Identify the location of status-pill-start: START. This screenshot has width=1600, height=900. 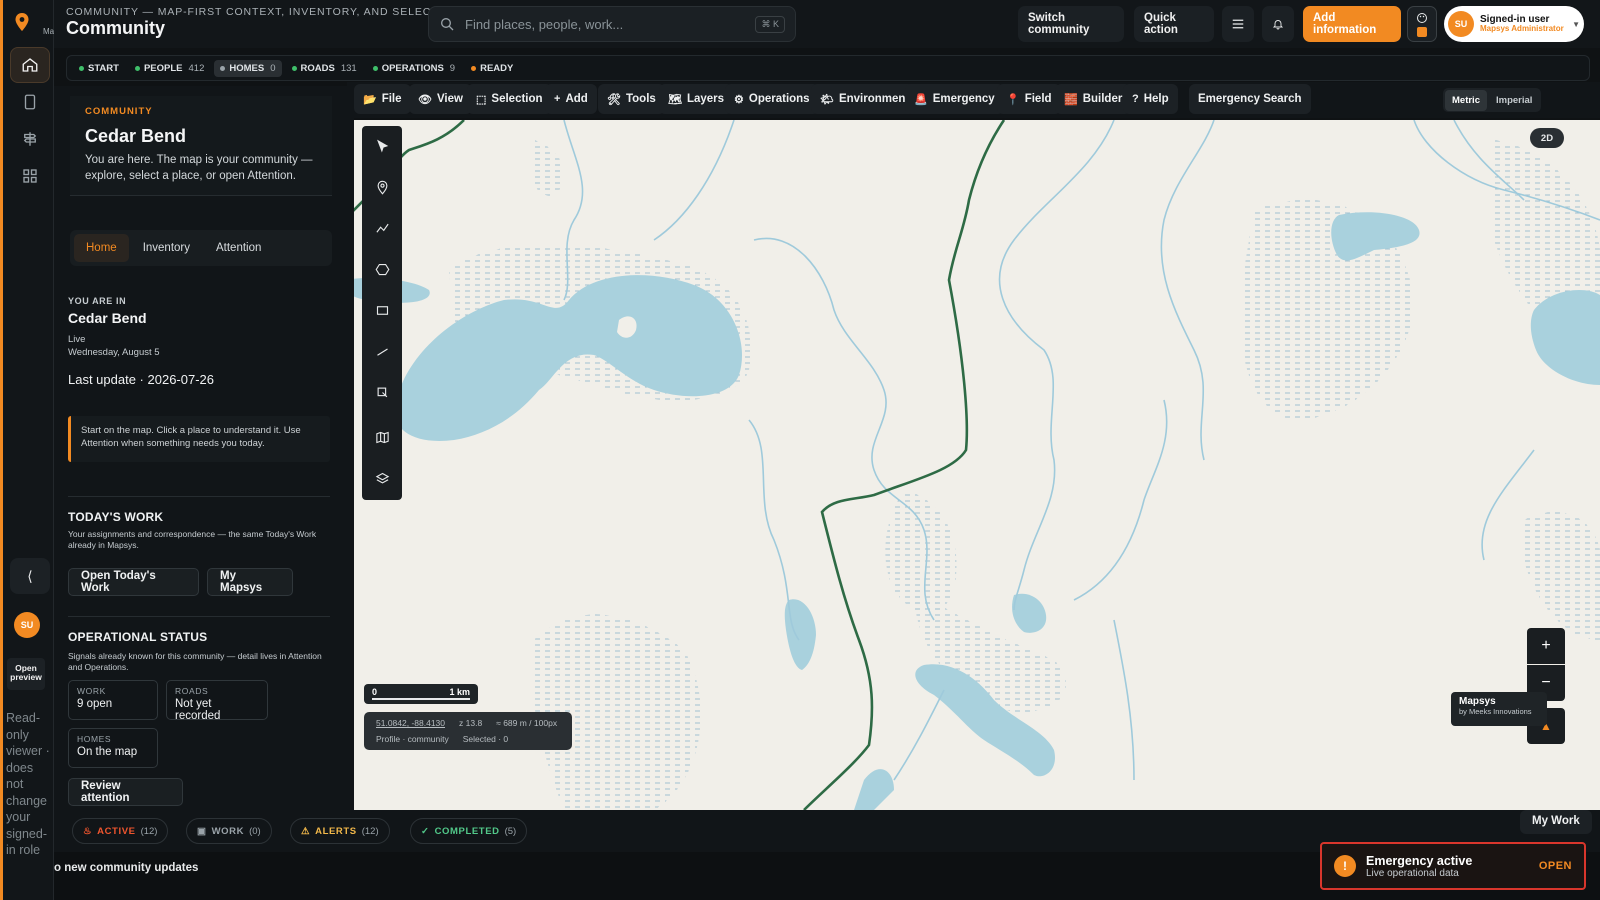
(99, 68).